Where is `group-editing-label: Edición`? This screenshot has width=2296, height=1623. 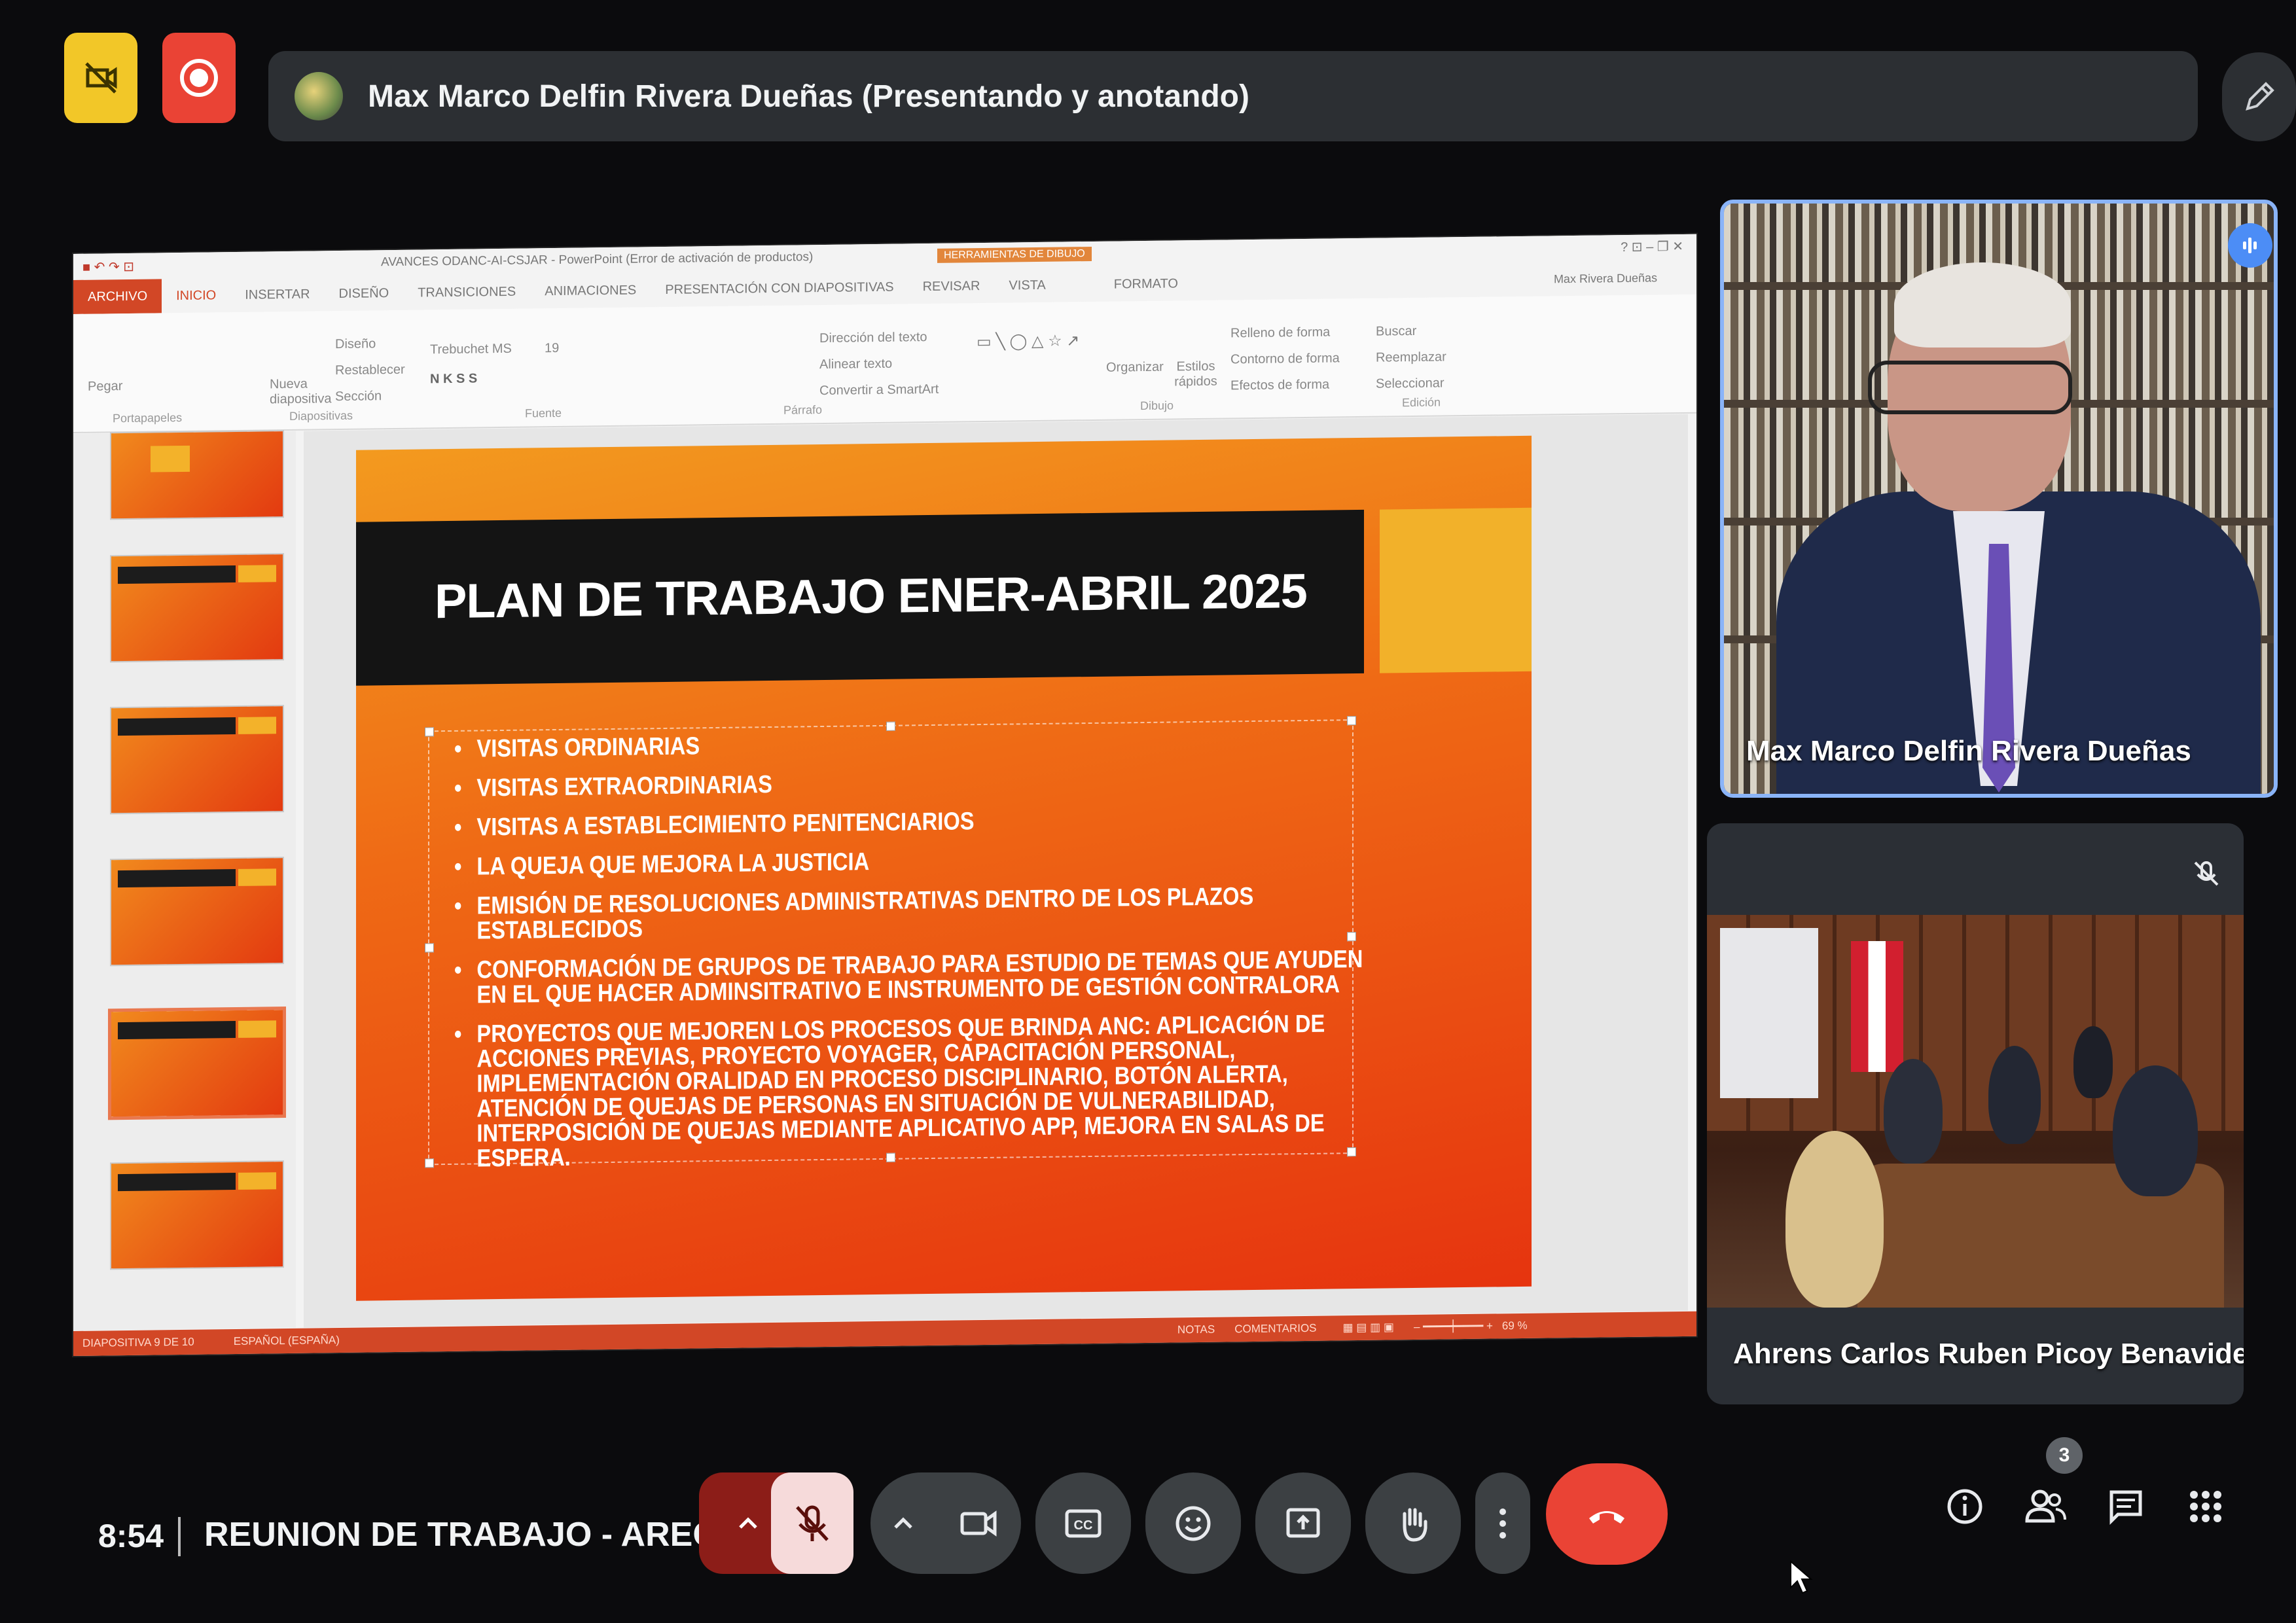
group-editing-label: Edición is located at coordinates (1421, 402).